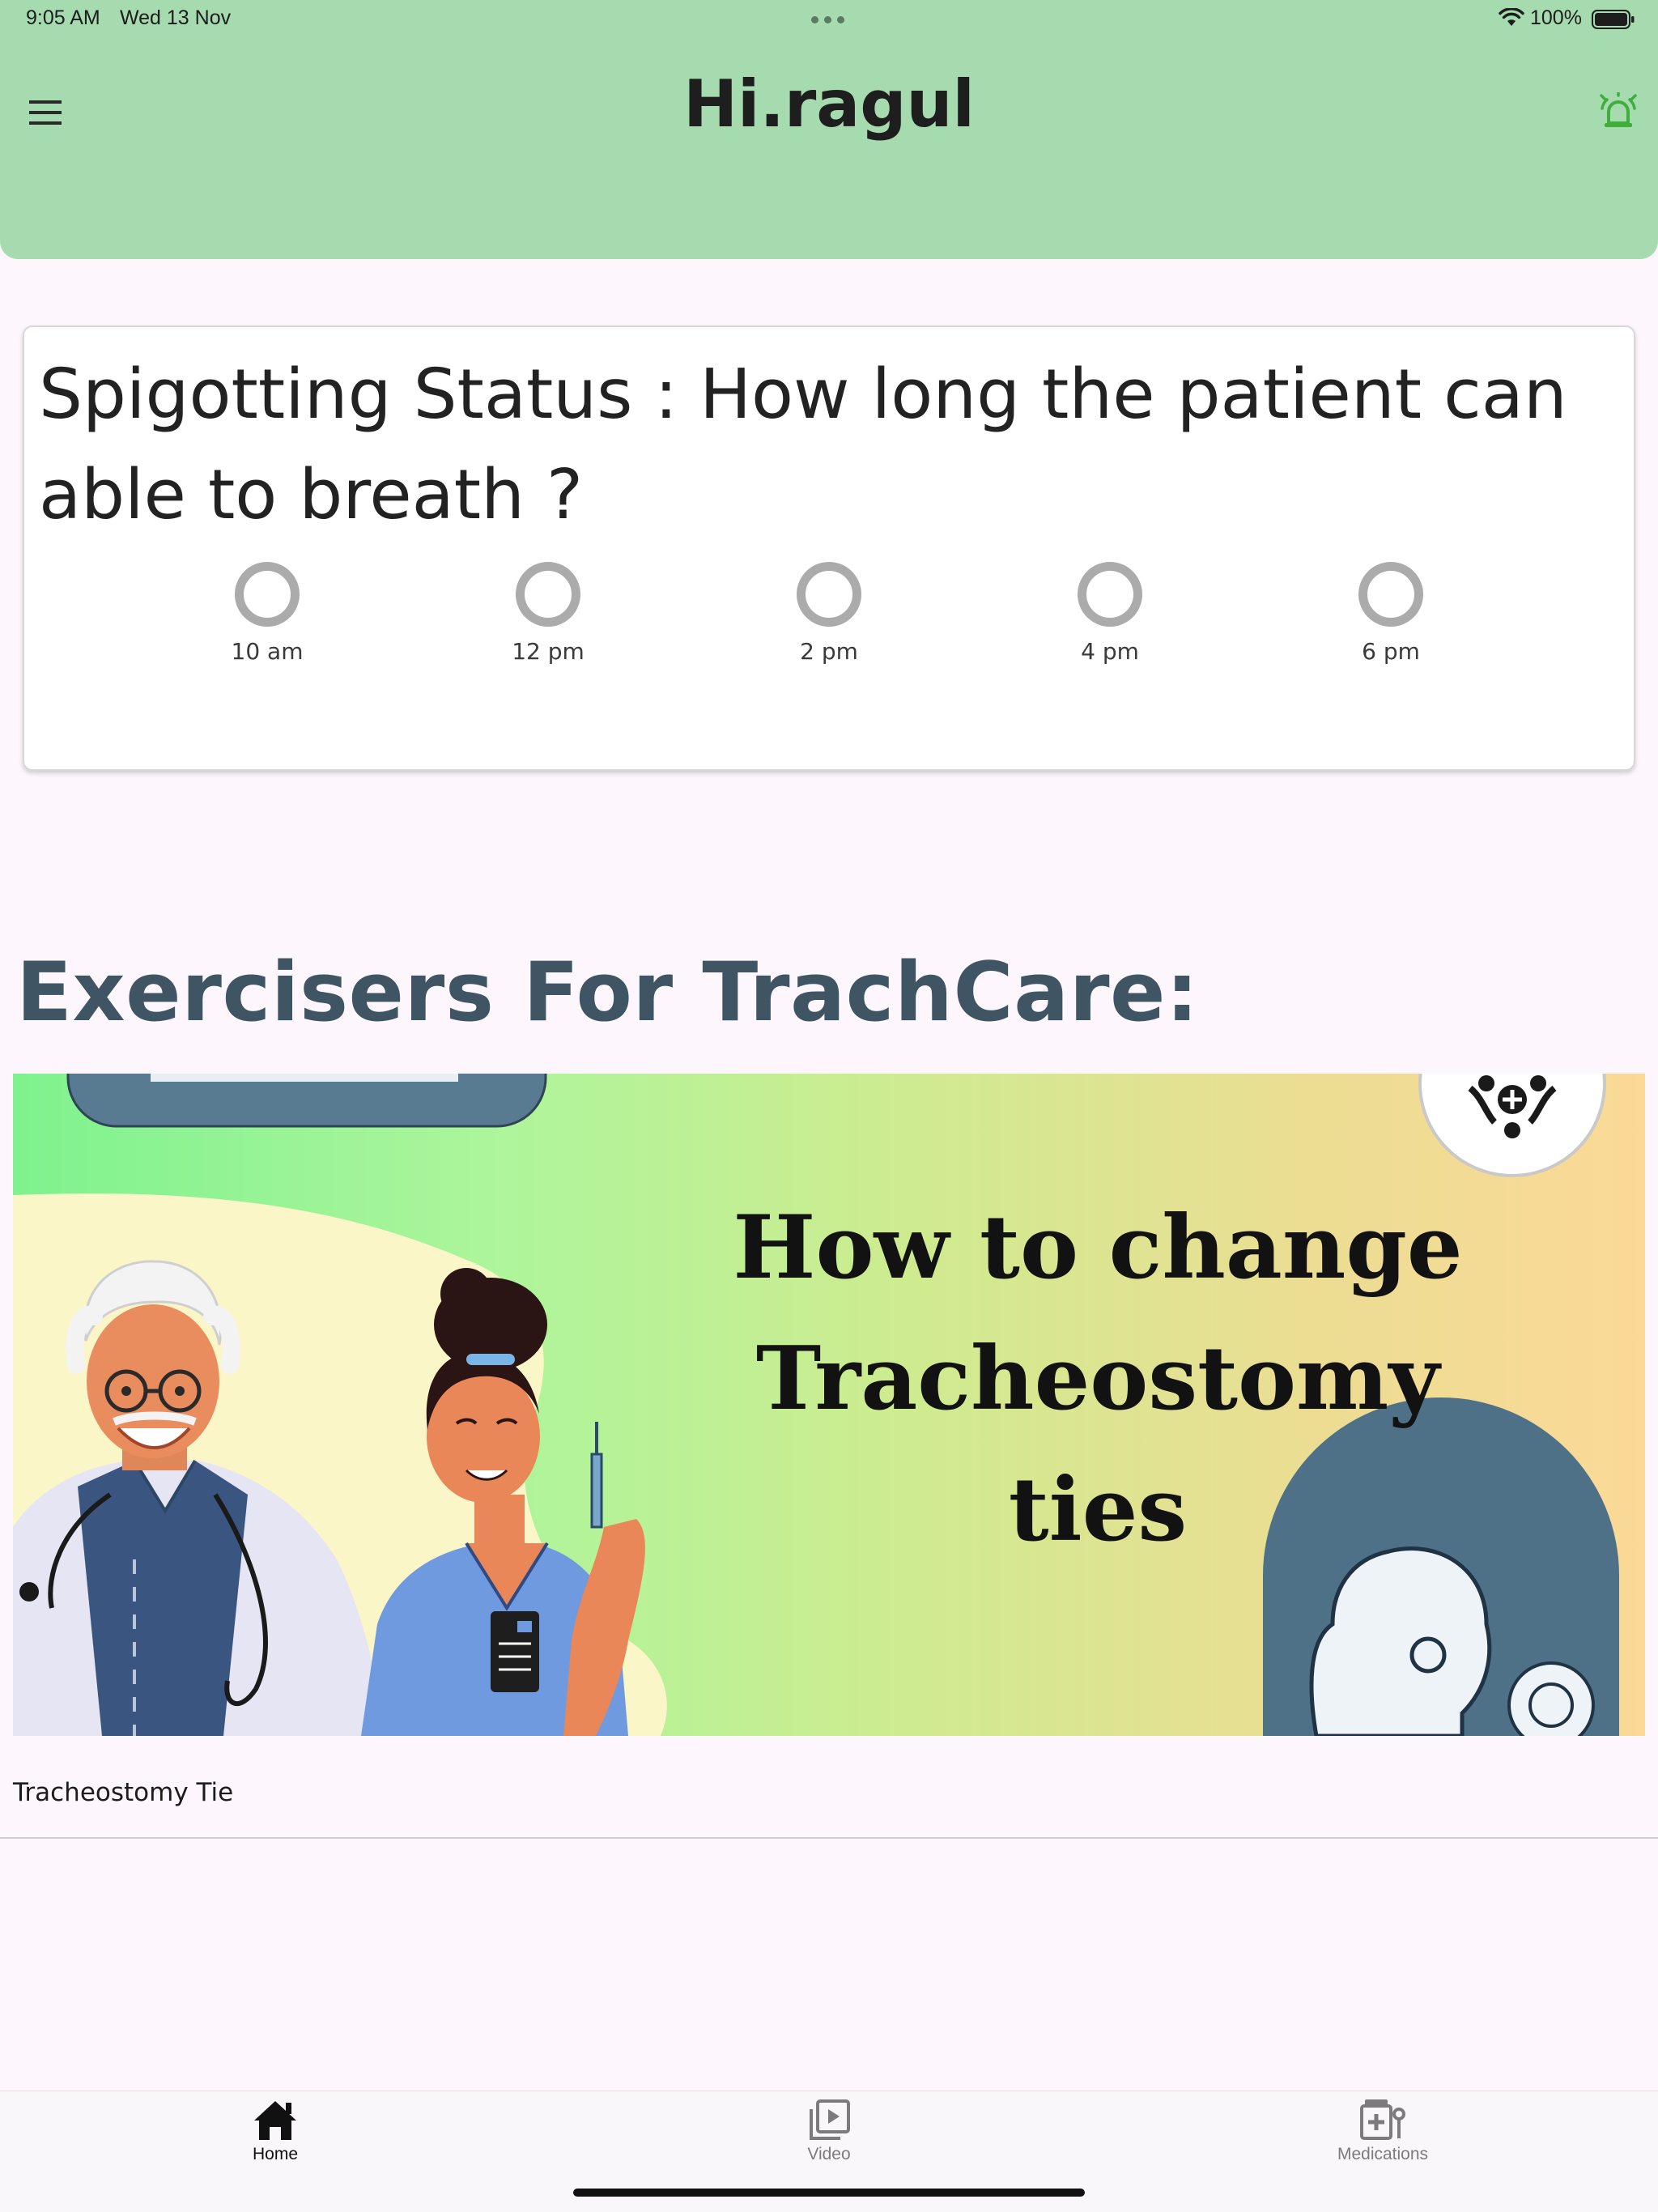  Describe the element at coordinates (123, 1793) in the screenshot. I see `video-caption: Tracheostomy Tie` at that location.